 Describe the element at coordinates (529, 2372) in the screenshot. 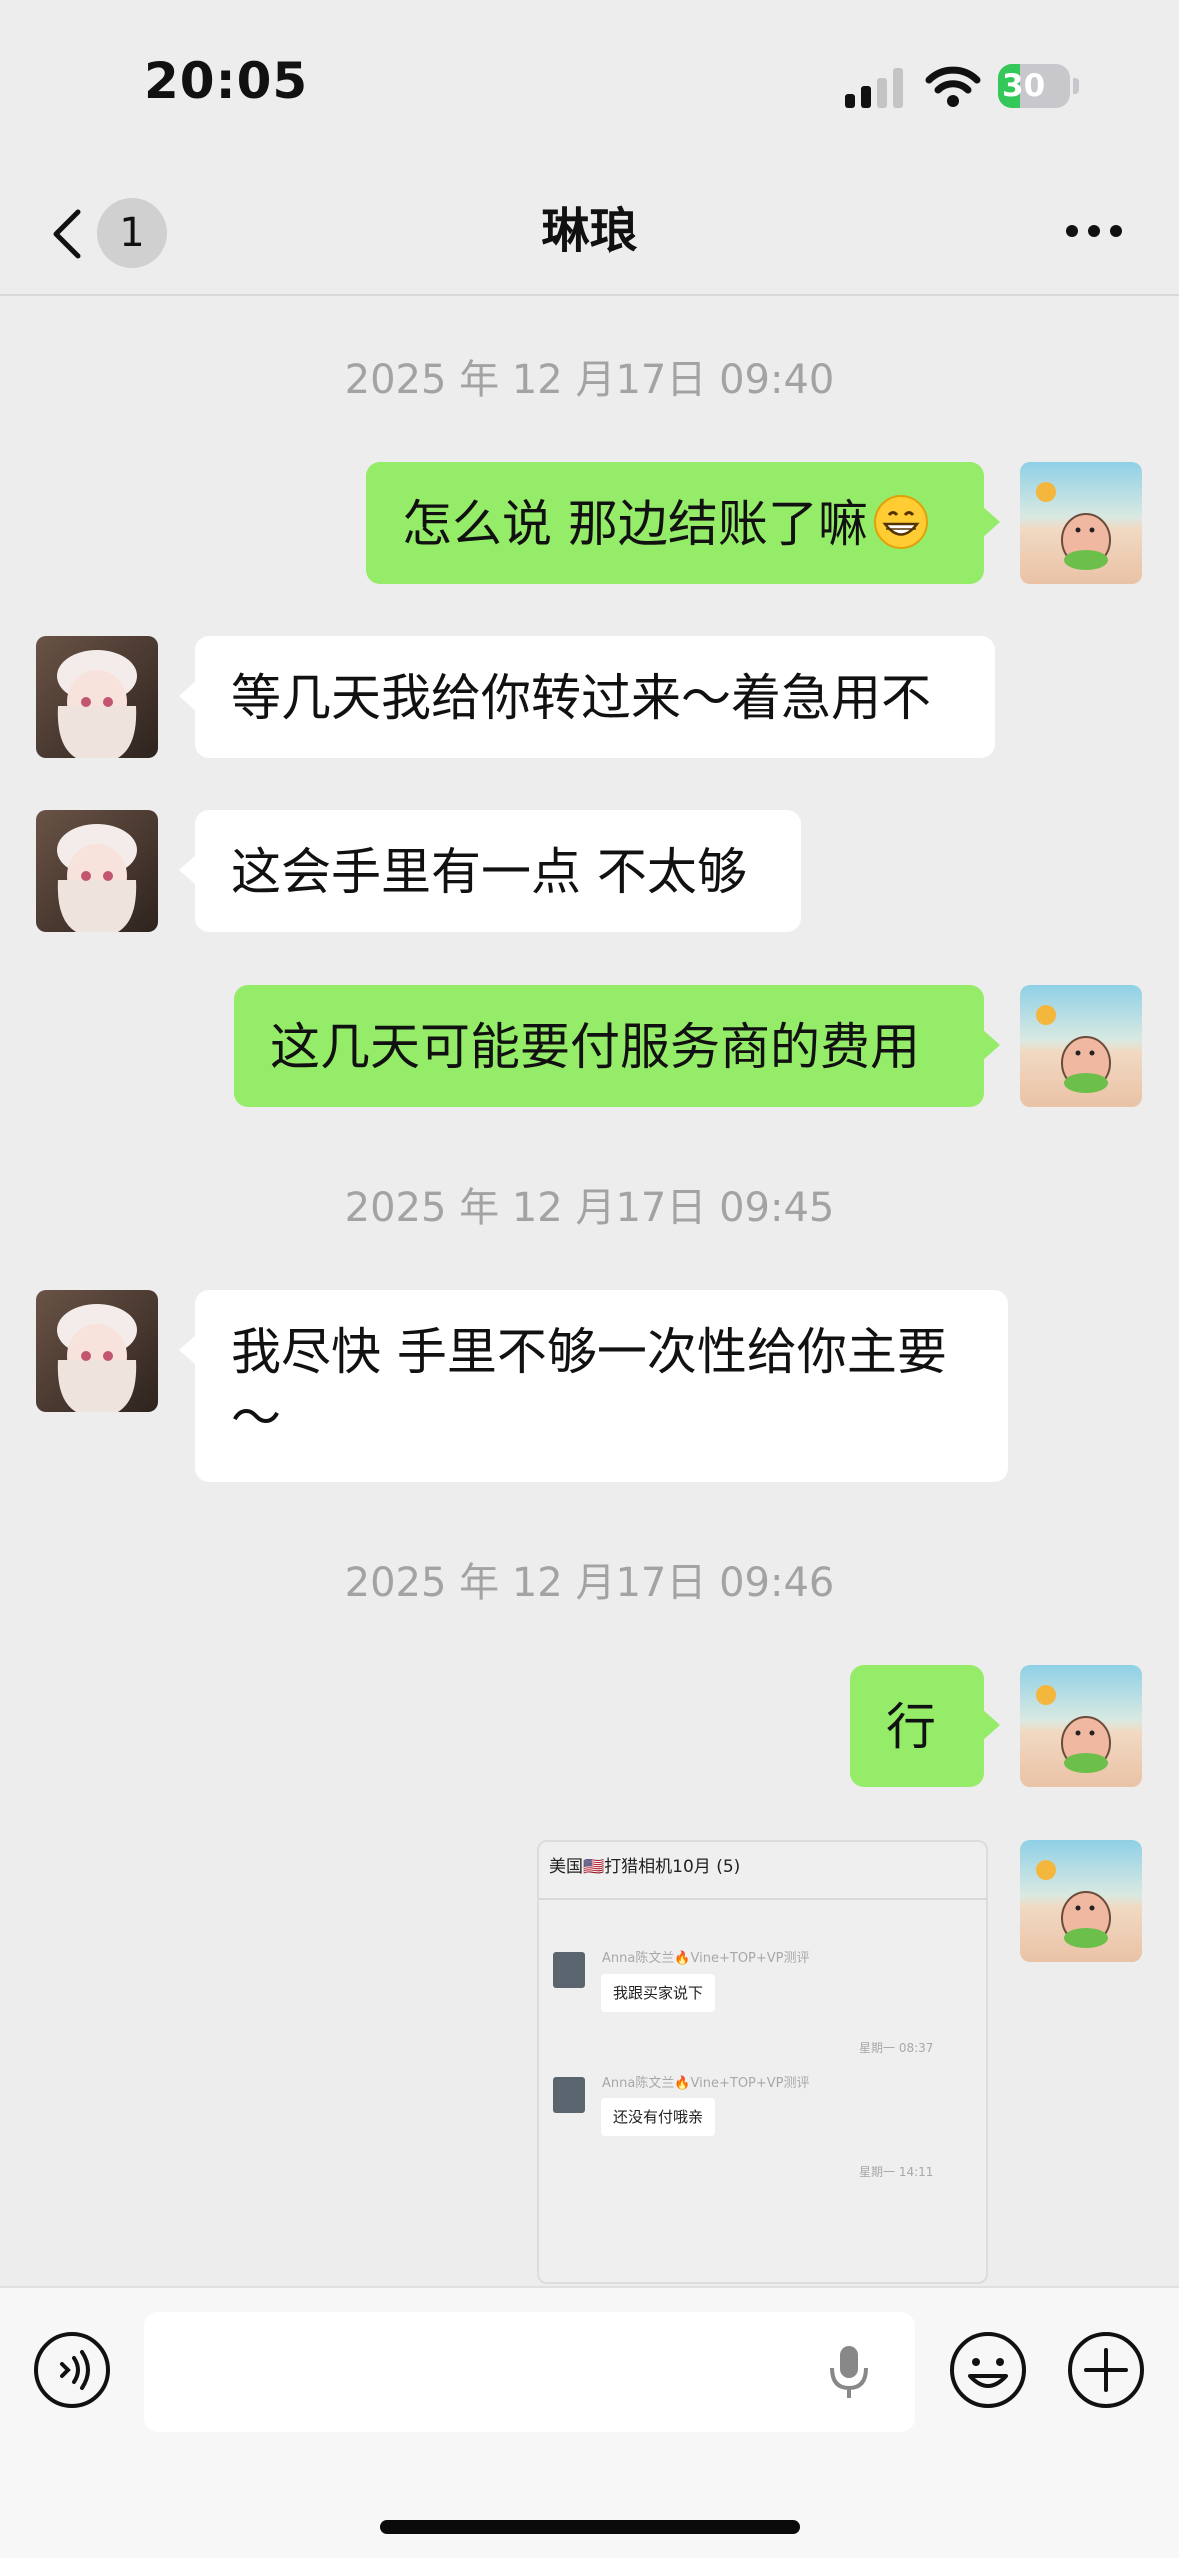

I see `message-input` at that location.